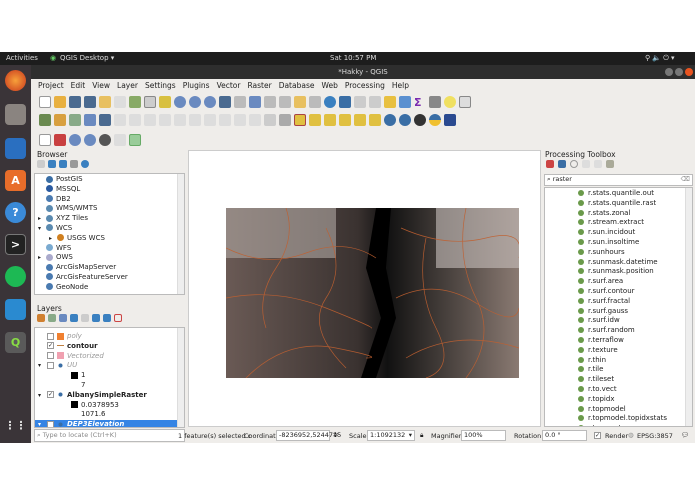 This screenshot has width=695, height=494. Describe the element at coordinates (270, 120) in the screenshot. I see `label-icon` at that location.